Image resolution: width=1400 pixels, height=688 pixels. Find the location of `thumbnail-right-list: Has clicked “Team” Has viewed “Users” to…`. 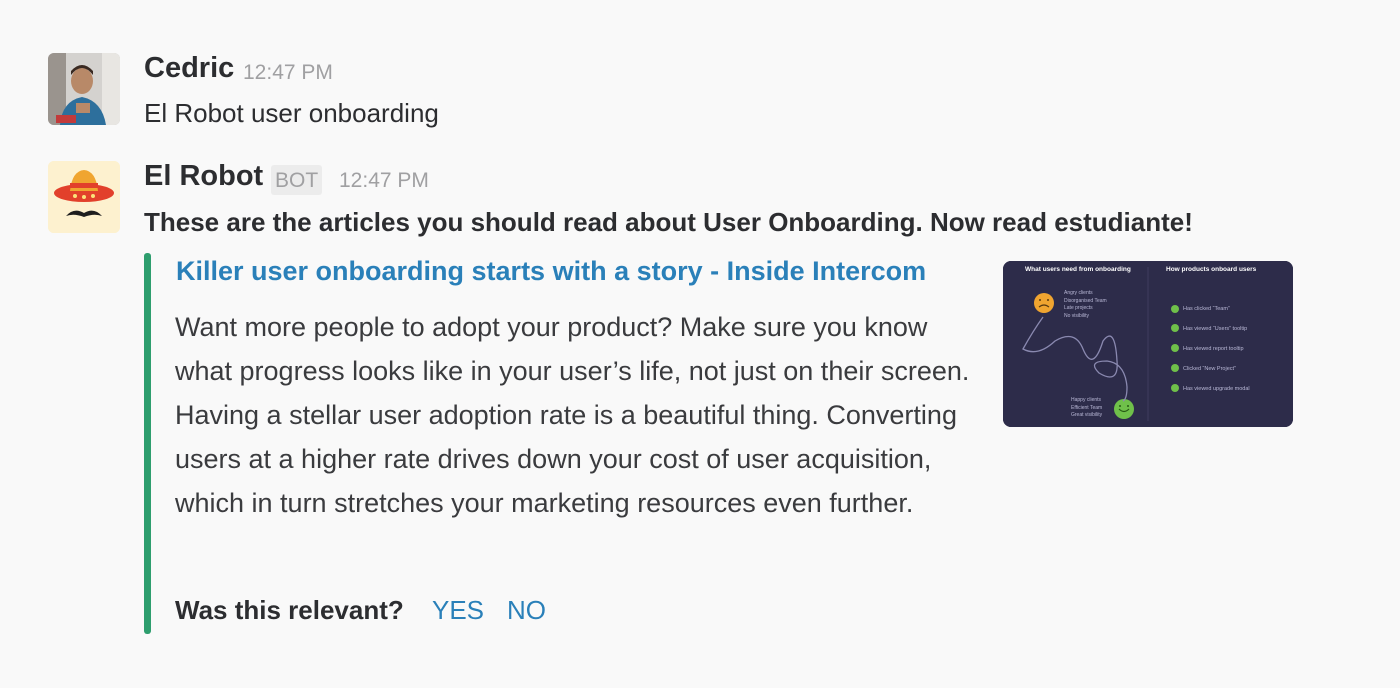

thumbnail-right-list: Has clicked “Team” Has viewed “Users” to… is located at coordinates (1216, 355).